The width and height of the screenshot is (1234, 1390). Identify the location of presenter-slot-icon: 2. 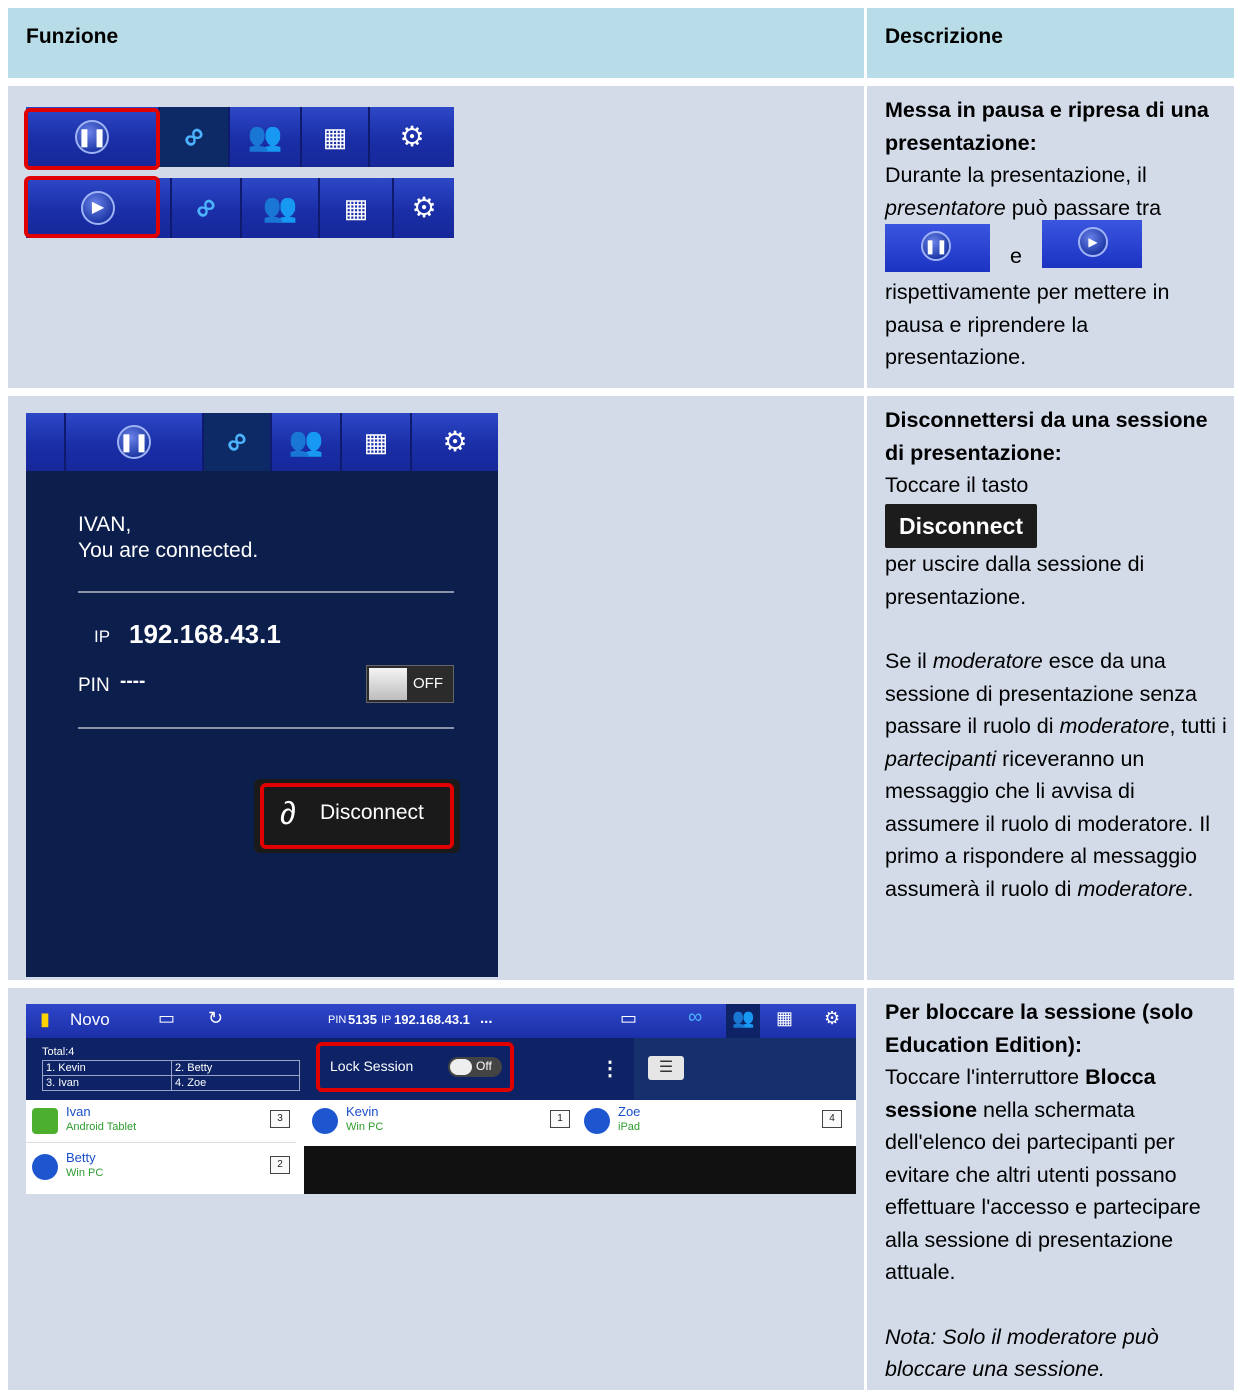
(280, 1165).